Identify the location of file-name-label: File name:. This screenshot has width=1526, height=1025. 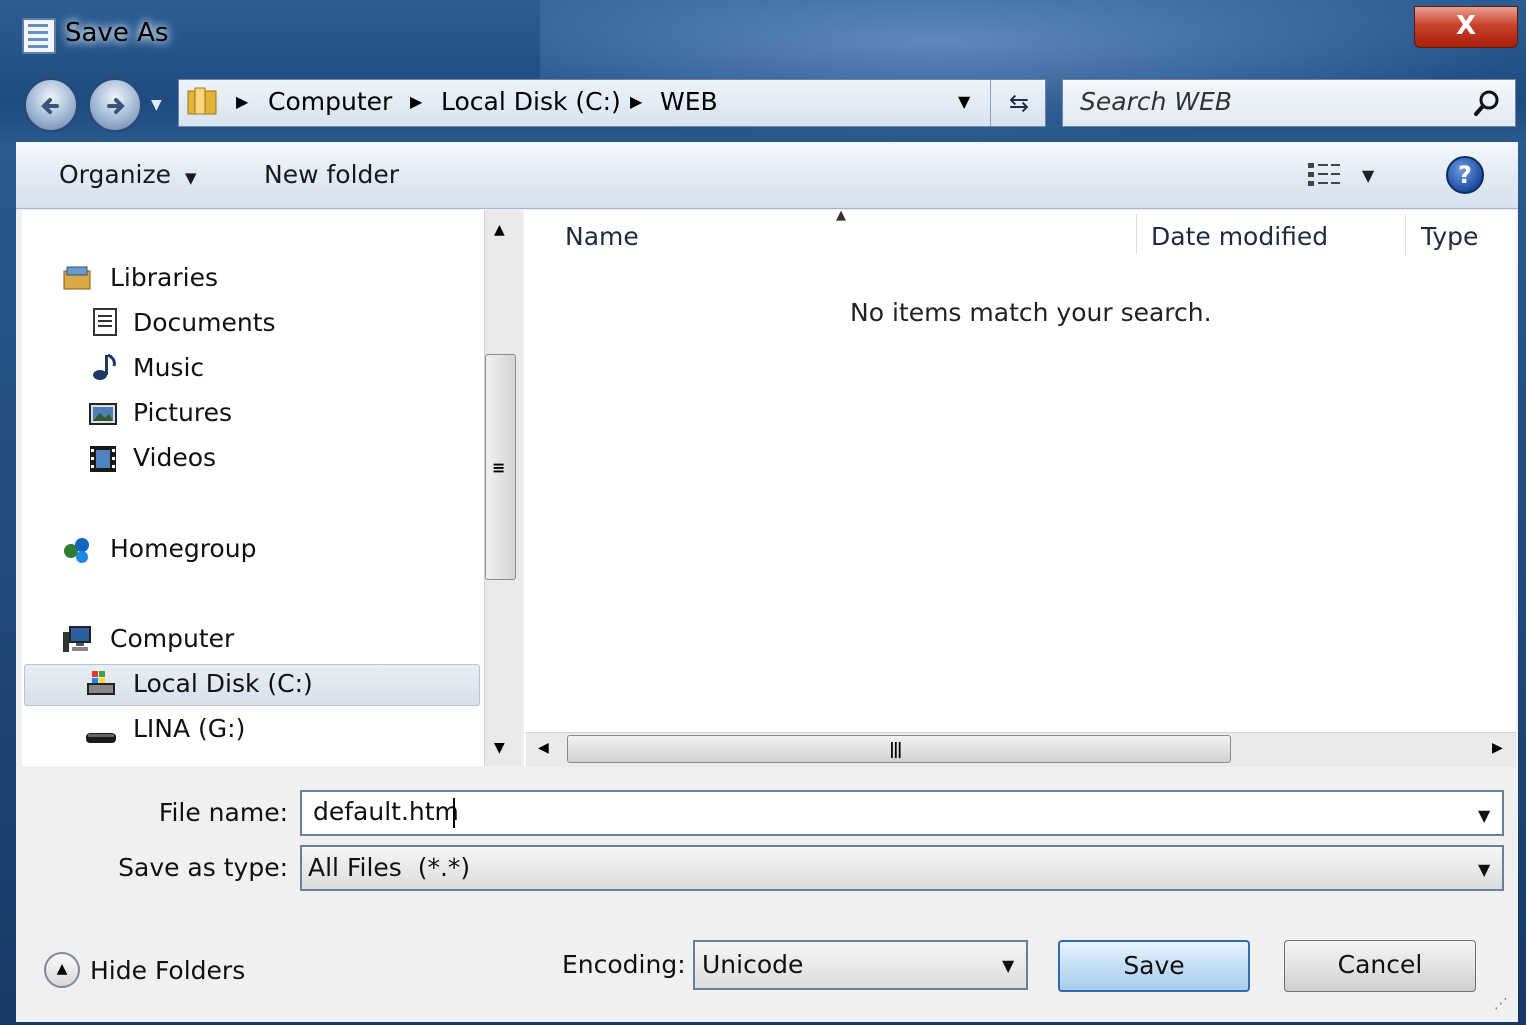
(223, 812).